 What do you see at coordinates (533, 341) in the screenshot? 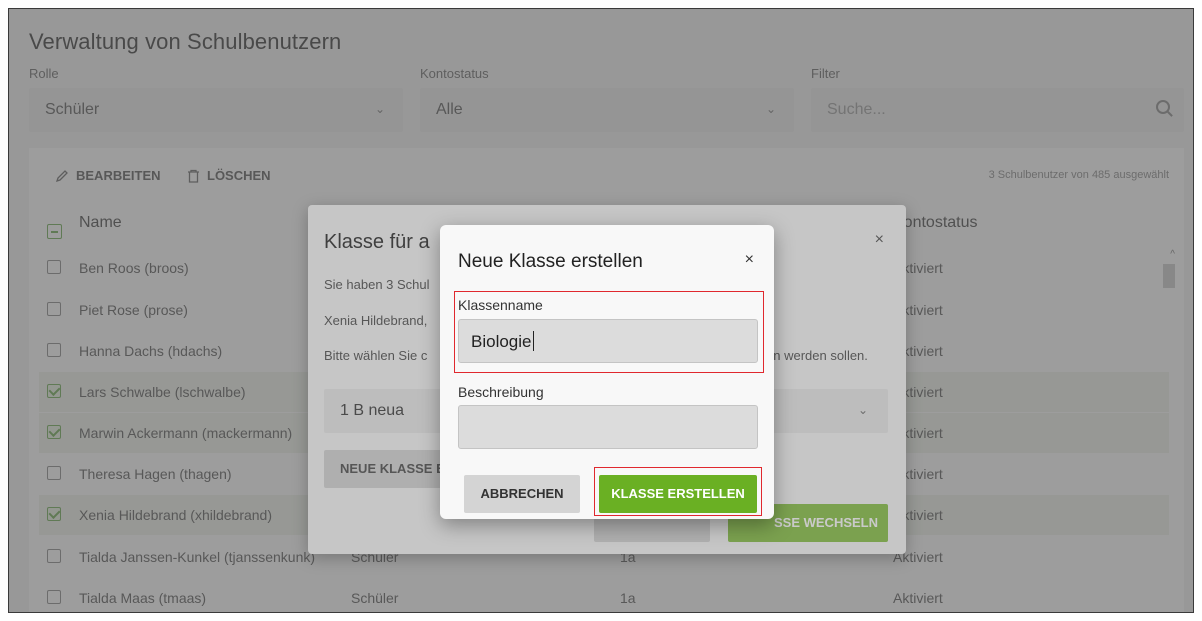
I see `text-caret` at bounding box center [533, 341].